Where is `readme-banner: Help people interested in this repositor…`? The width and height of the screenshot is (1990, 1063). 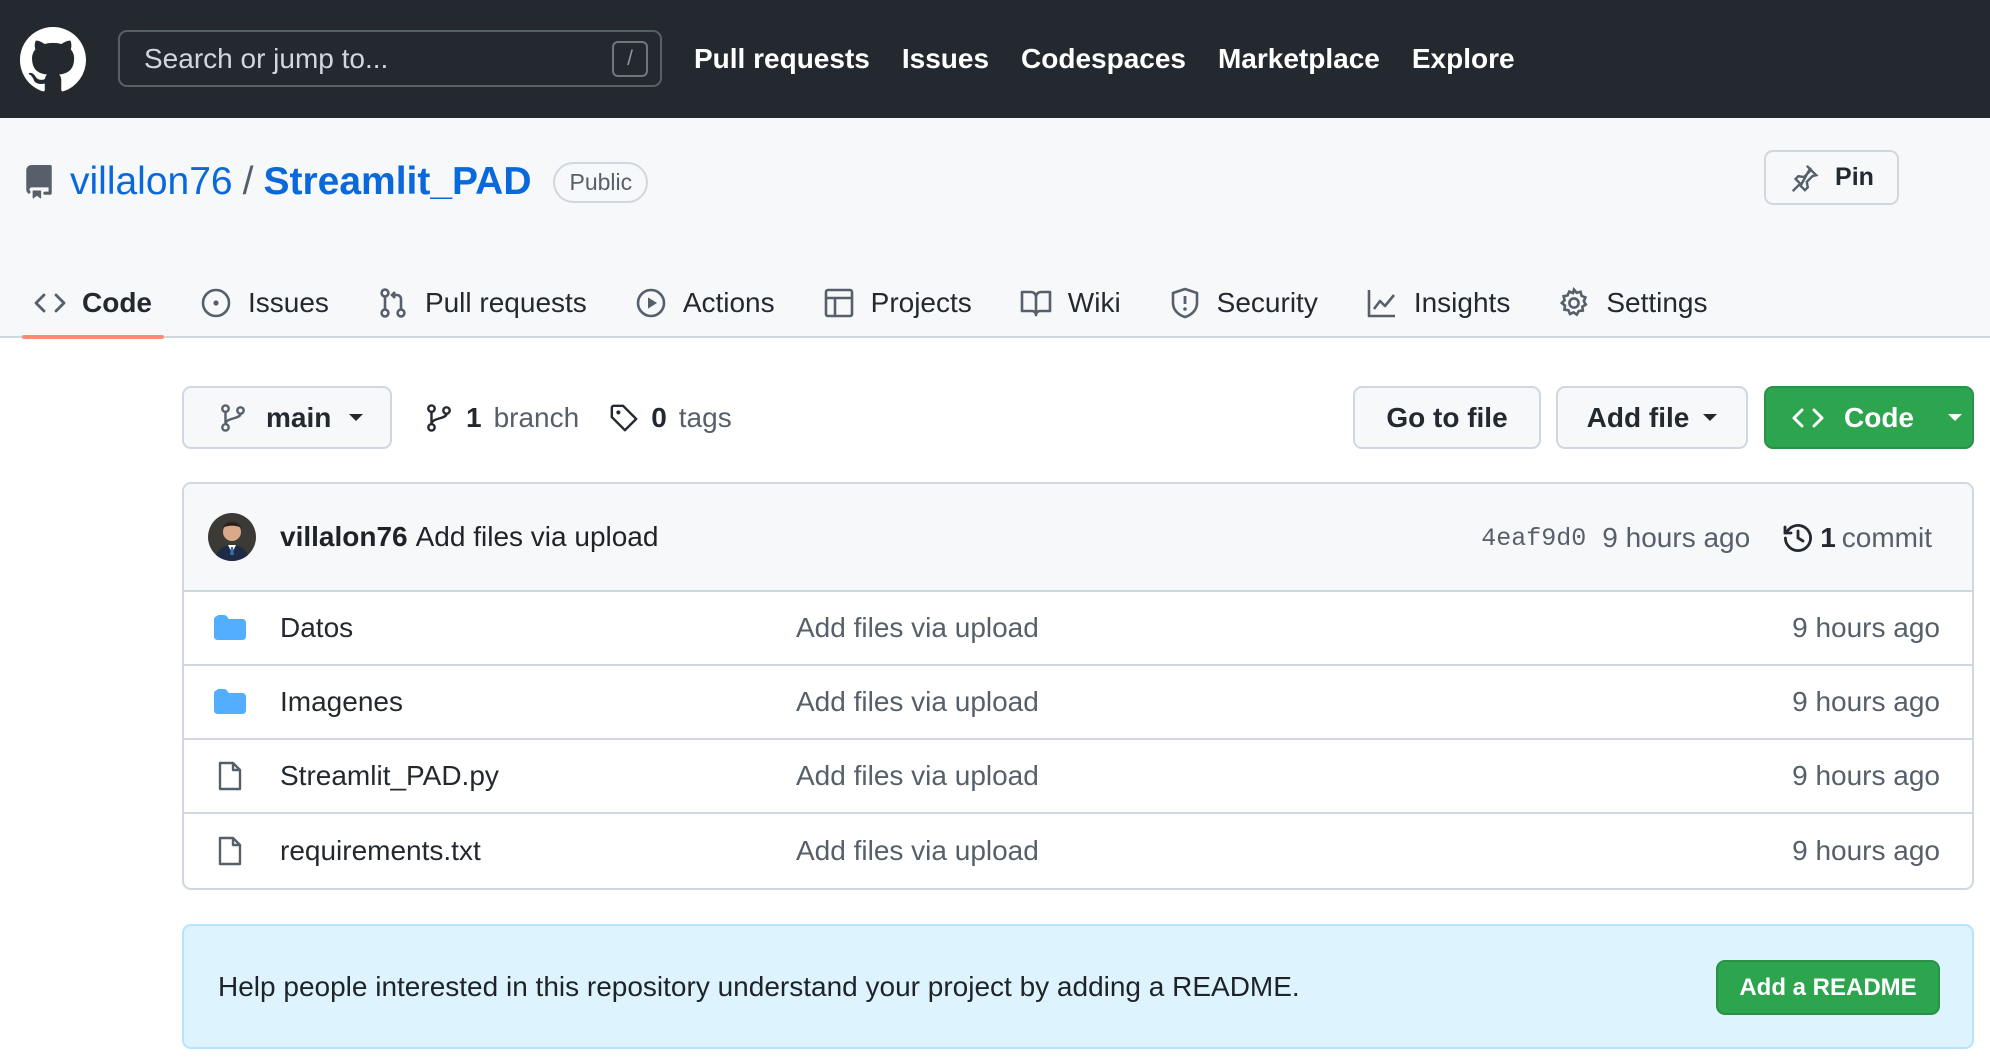 readme-banner: Help people interested in this repositor… is located at coordinates (1078, 986).